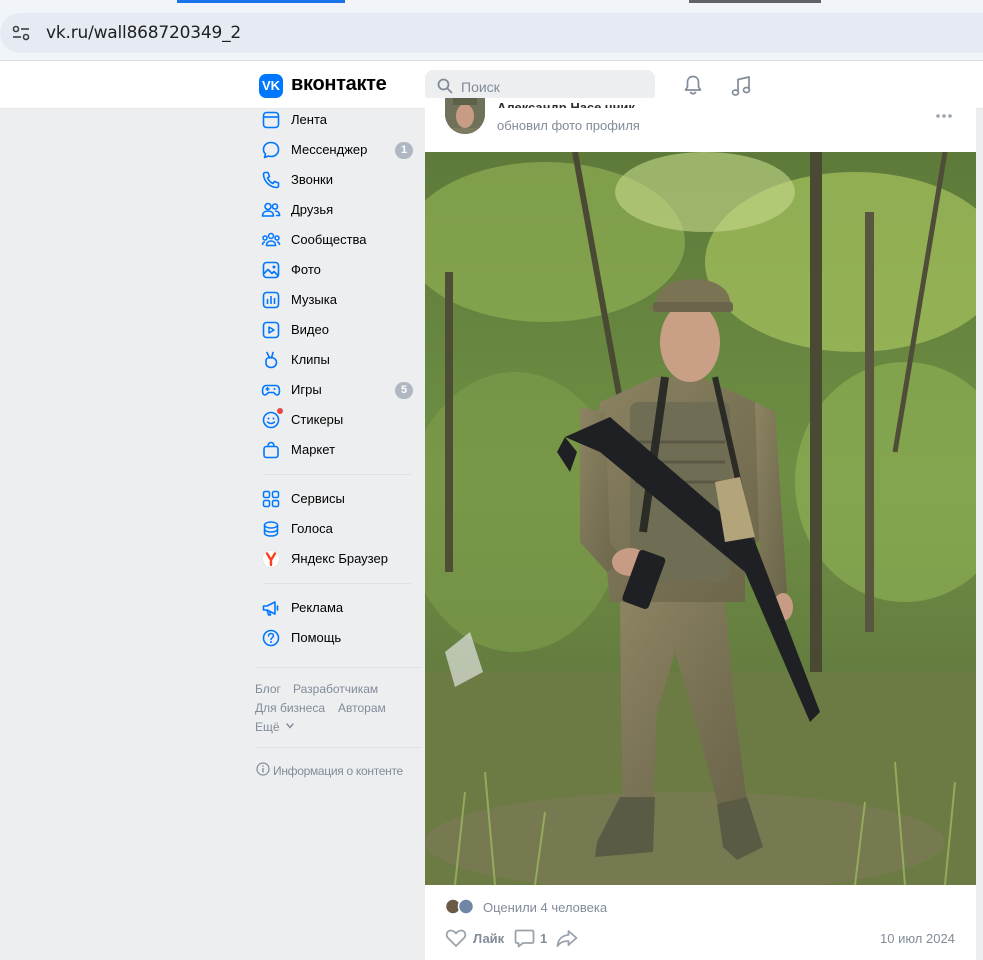  Describe the element at coordinates (306, 269) in the screenshot. I see `menu-label: Фото` at that location.